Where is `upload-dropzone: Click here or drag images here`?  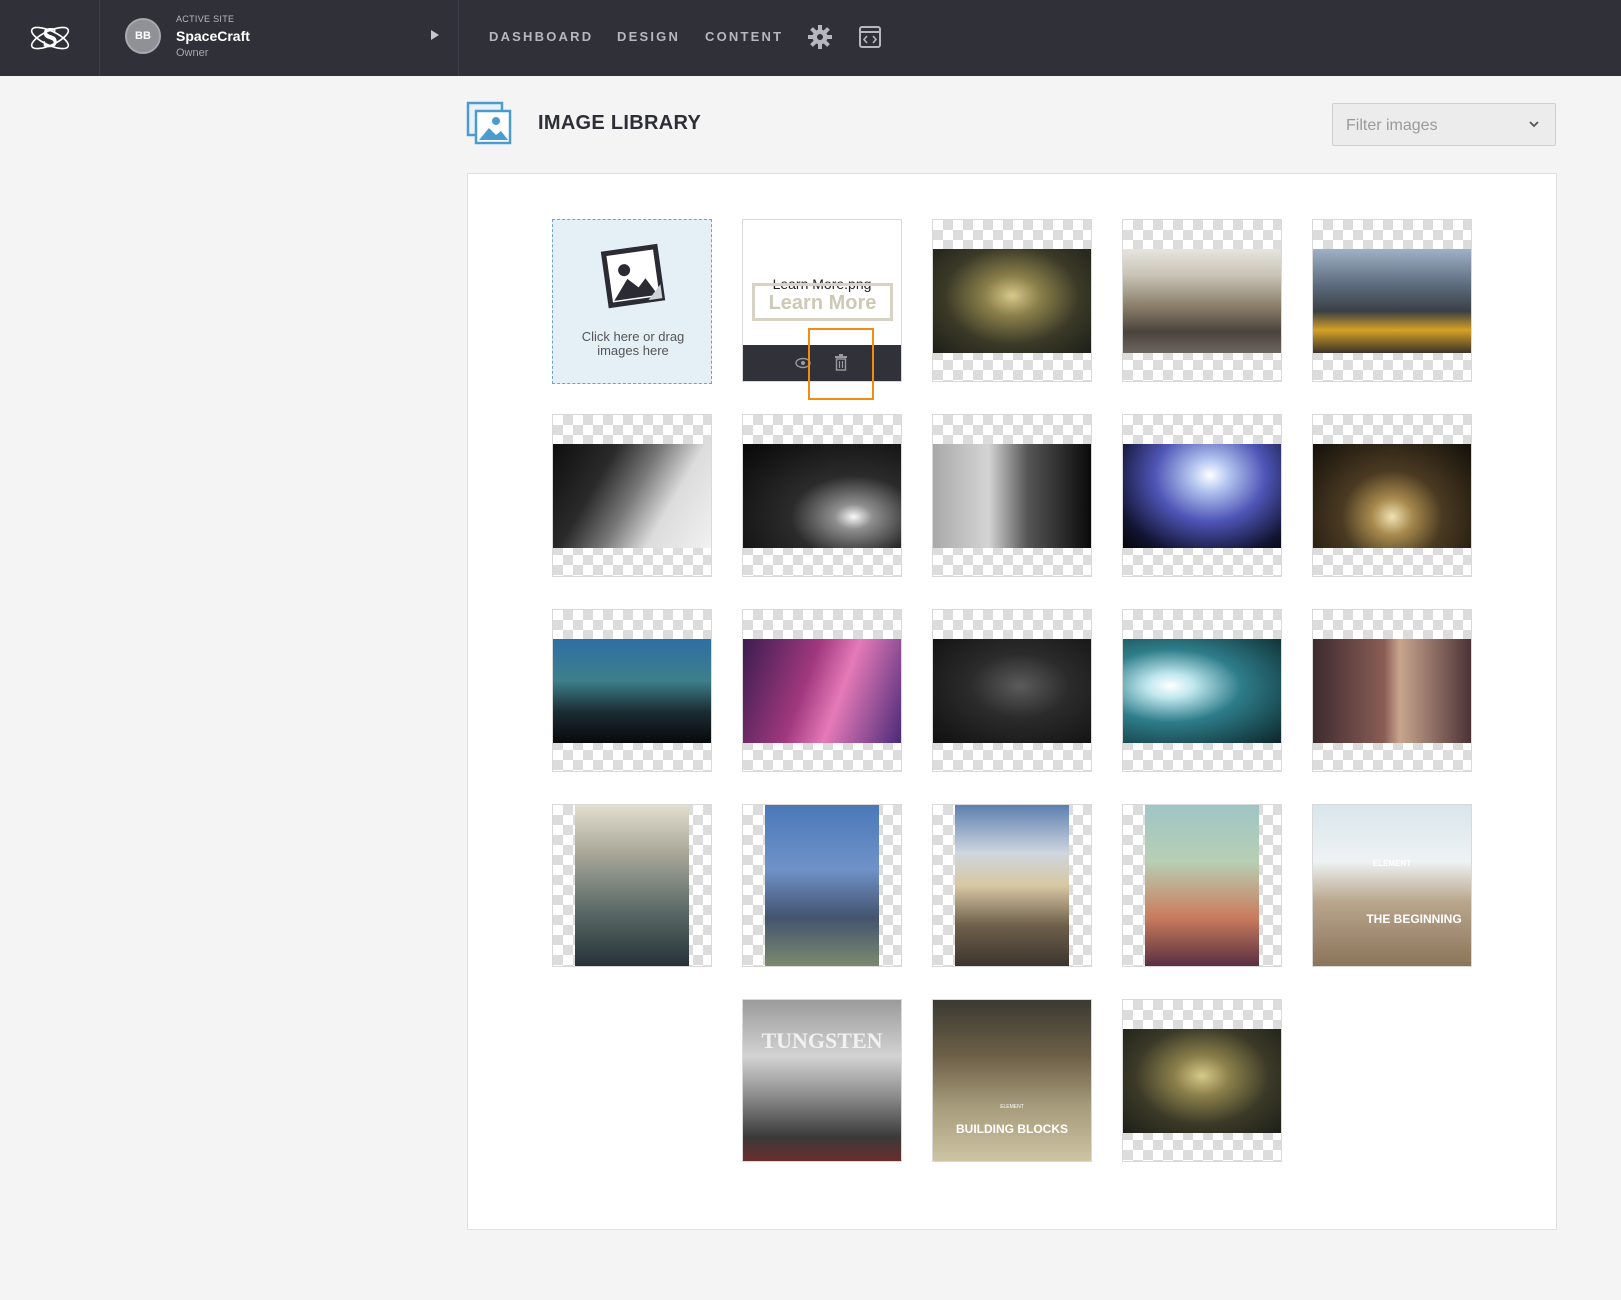
upload-dropzone: Click here or drag images here is located at coordinates (632, 301).